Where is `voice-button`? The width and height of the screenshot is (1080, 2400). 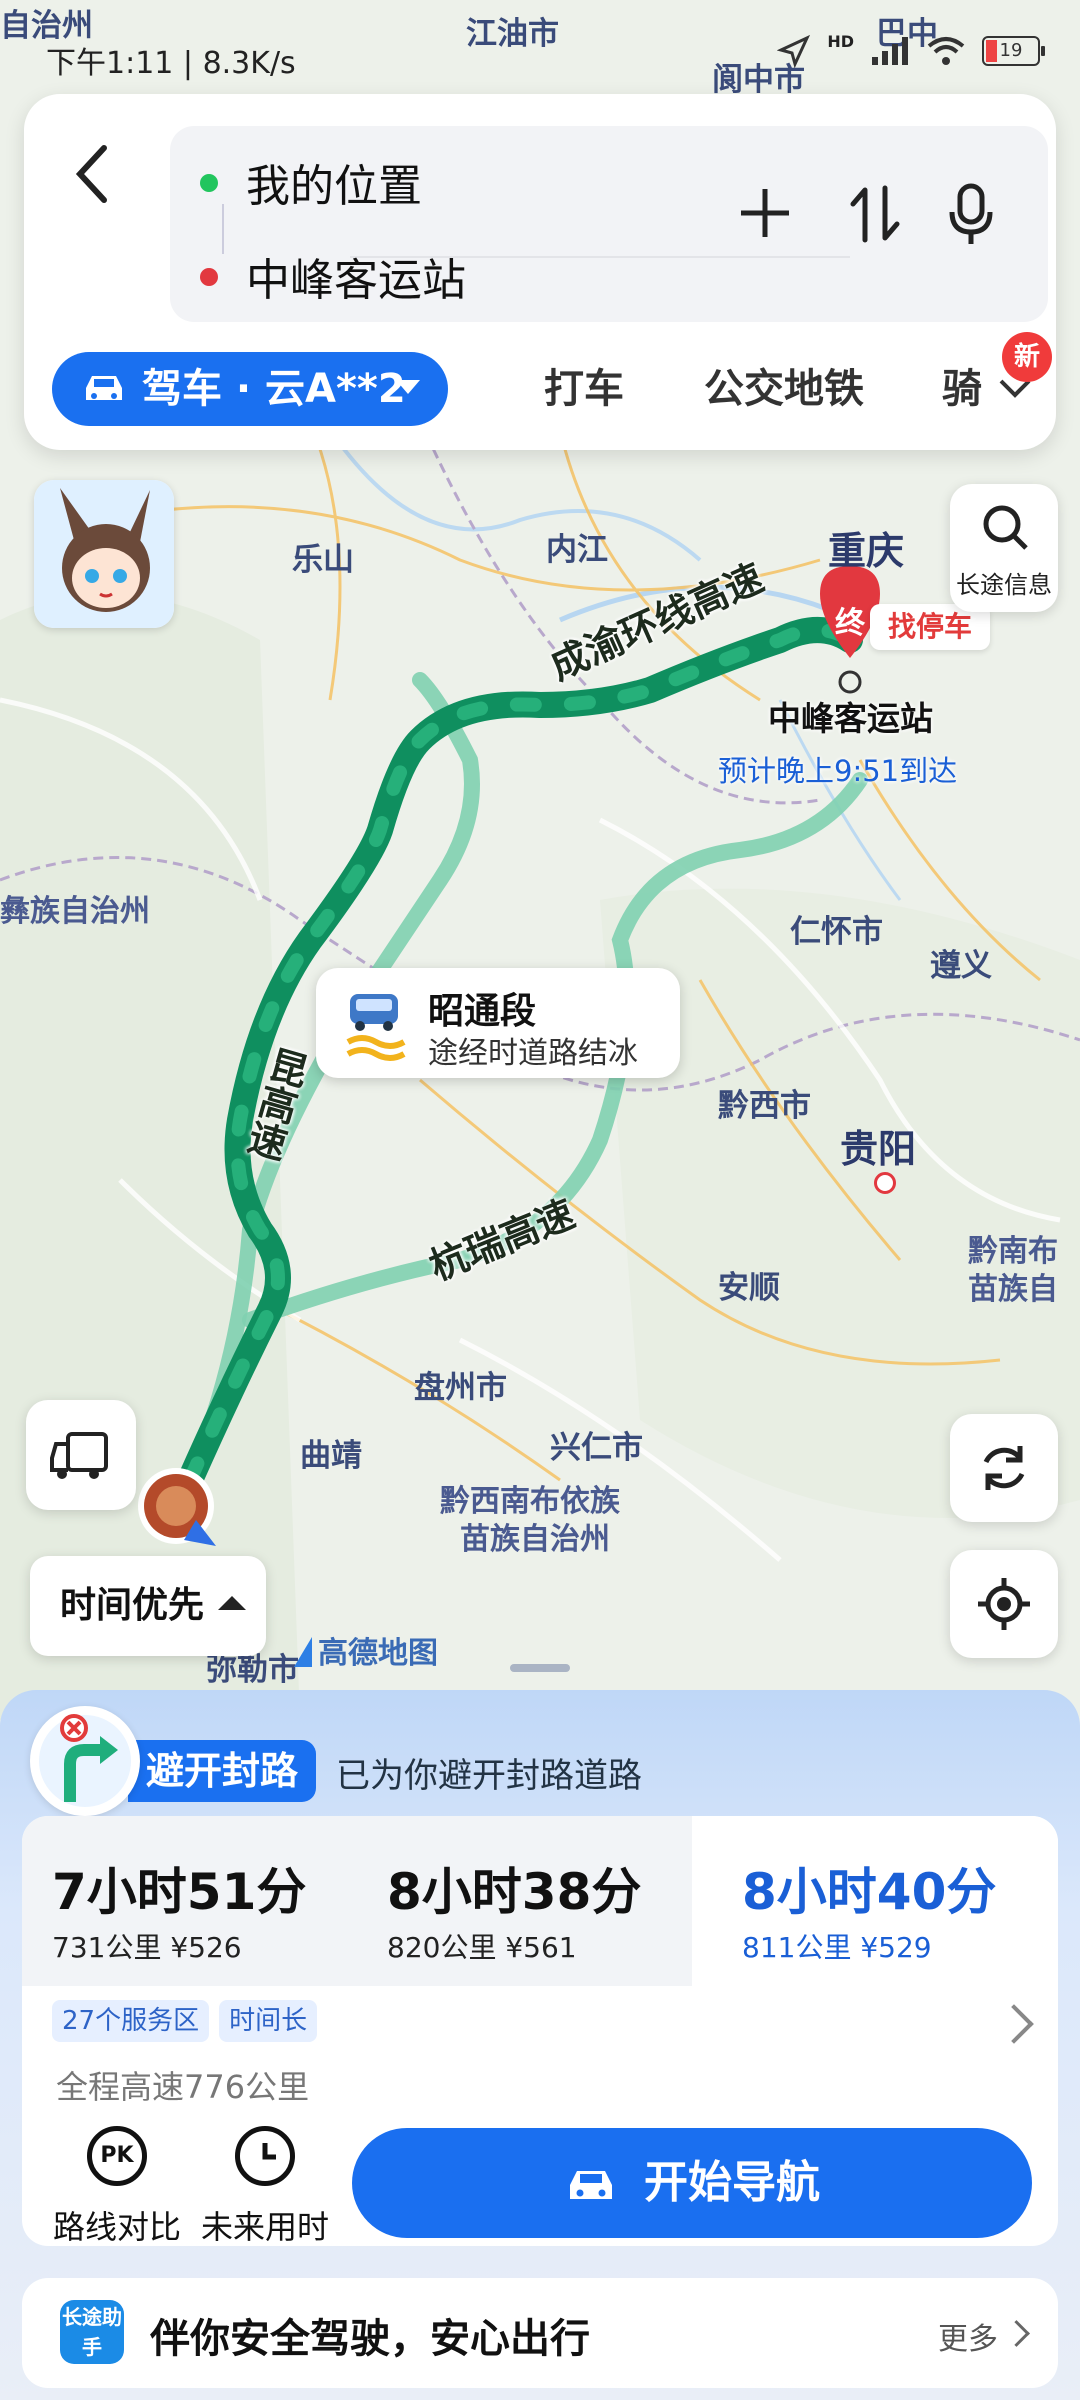 voice-button is located at coordinates (971, 222).